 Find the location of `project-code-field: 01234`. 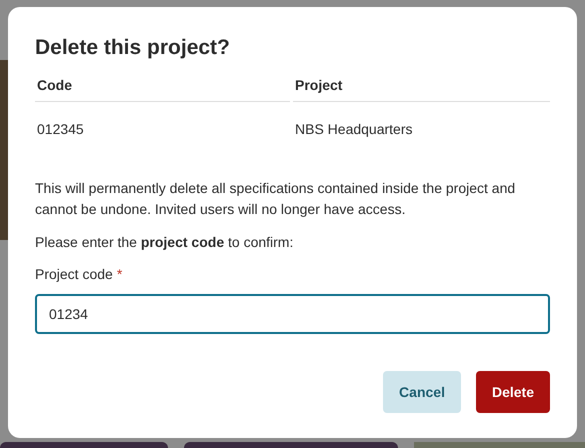

project-code-field: 01234 is located at coordinates (292, 314).